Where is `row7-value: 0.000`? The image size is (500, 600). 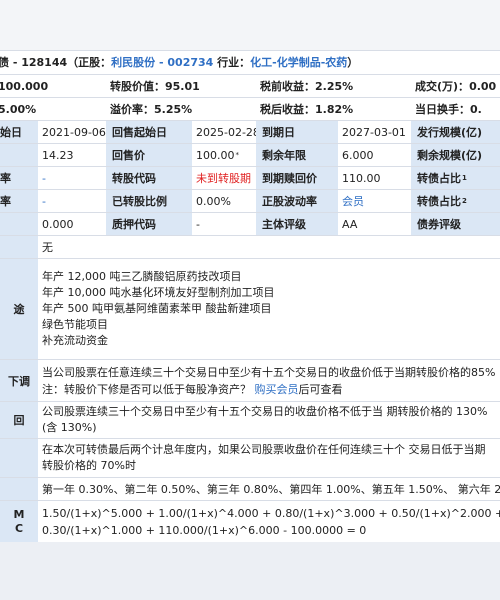 row7-value: 0.000 is located at coordinates (58, 224).